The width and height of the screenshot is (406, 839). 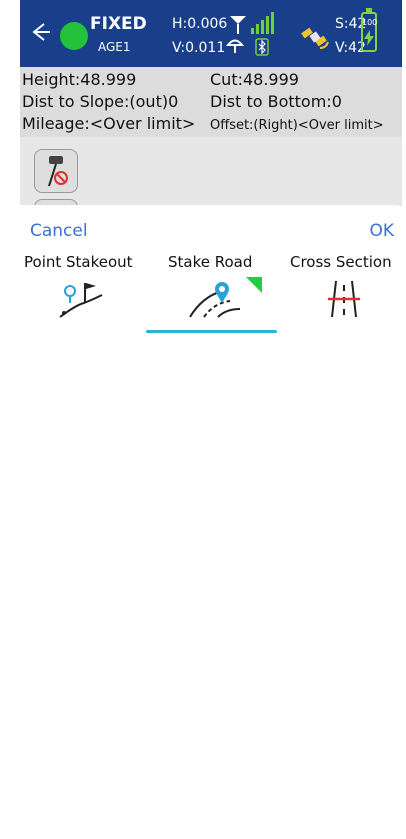 I want to click on selected-badge, so click(x=254, y=285).